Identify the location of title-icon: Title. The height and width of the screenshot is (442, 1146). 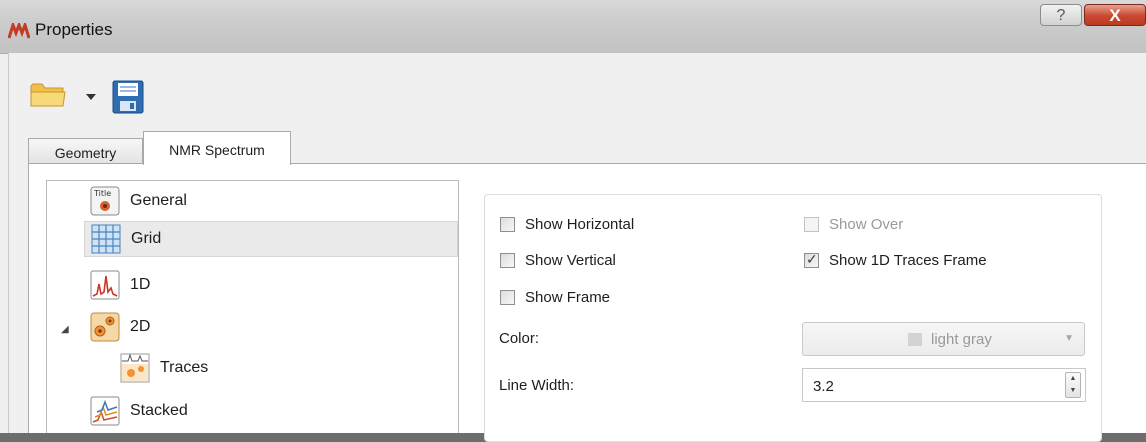
(105, 201).